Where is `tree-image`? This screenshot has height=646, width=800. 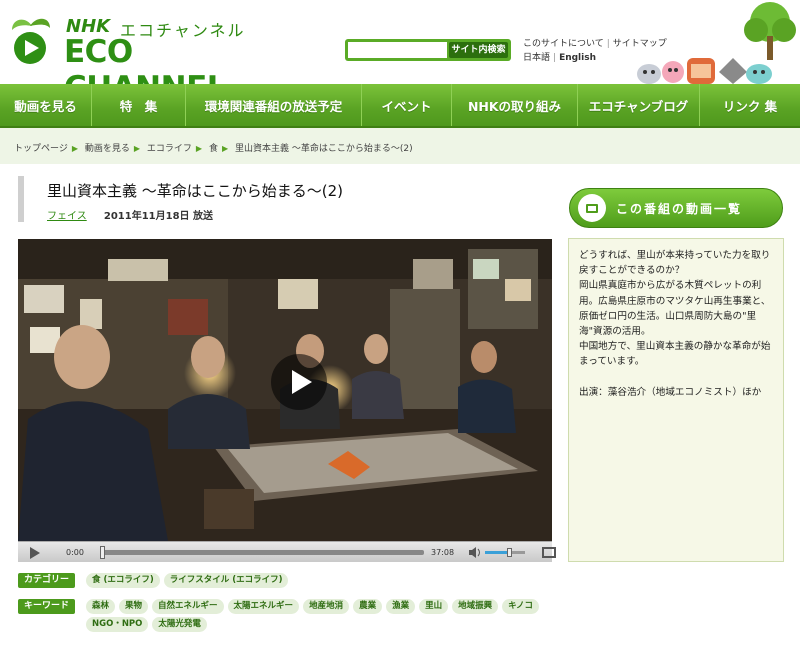 tree-image is located at coordinates (770, 31).